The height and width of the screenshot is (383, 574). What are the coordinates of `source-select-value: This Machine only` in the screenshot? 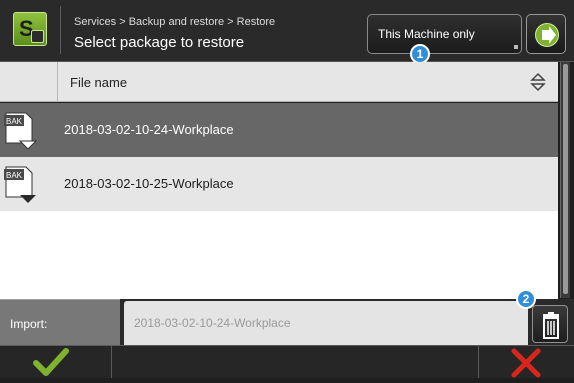 It's located at (426, 34).